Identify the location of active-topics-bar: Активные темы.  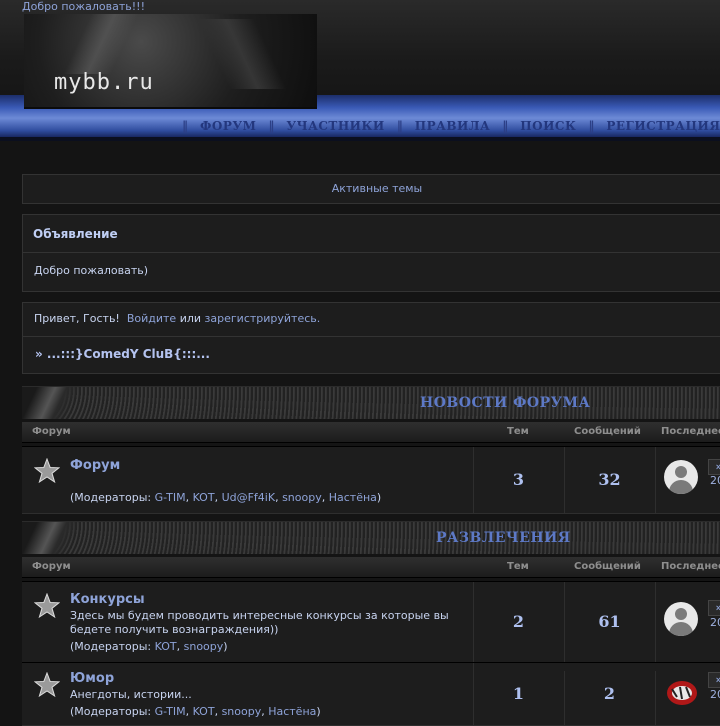
(371, 189).